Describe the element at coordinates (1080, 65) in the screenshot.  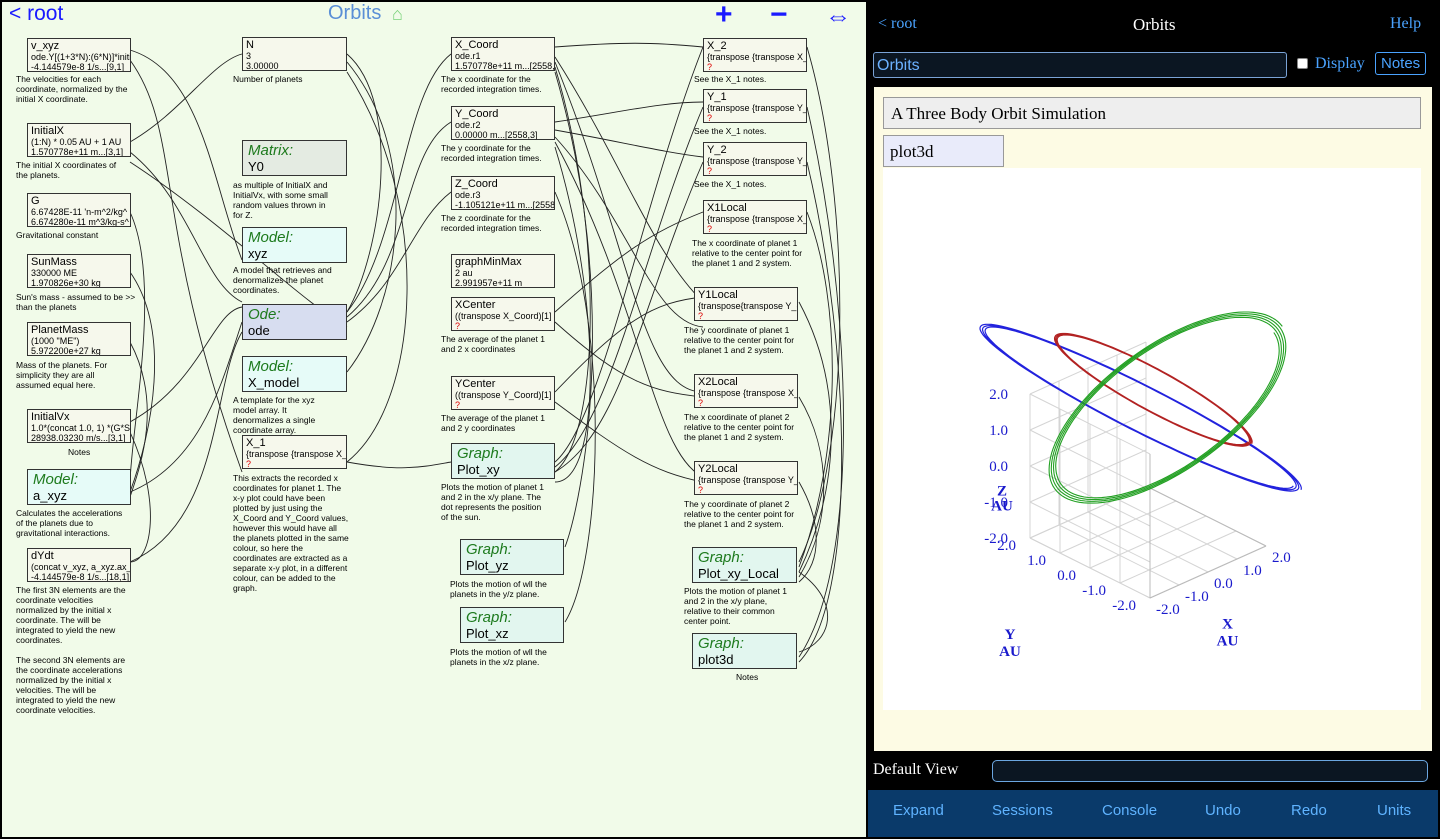
I see `title-input: Orbits` at that location.